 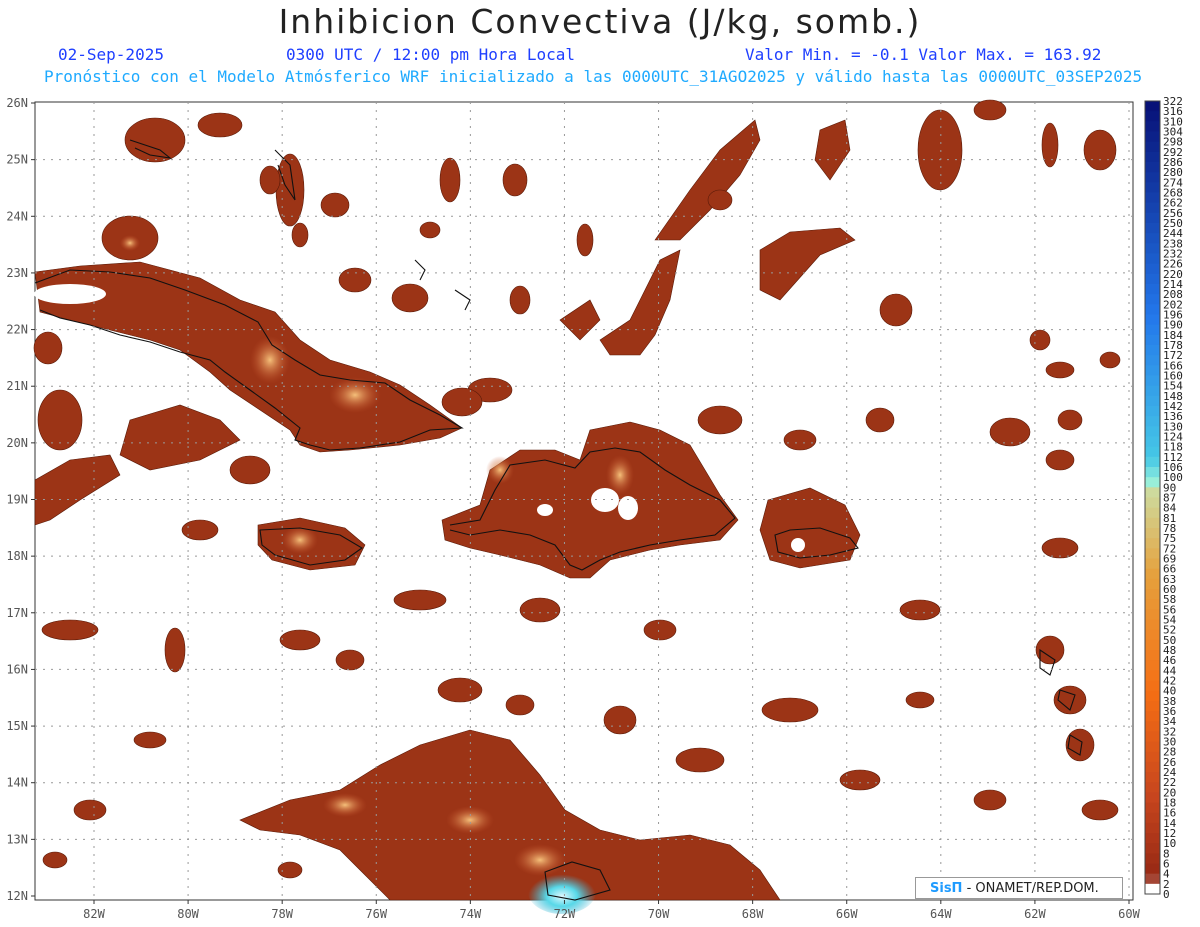 What do you see at coordinates (17, 556) in the screenshot?
I see `lat-label: 18N` at bounding box center [17, 556].